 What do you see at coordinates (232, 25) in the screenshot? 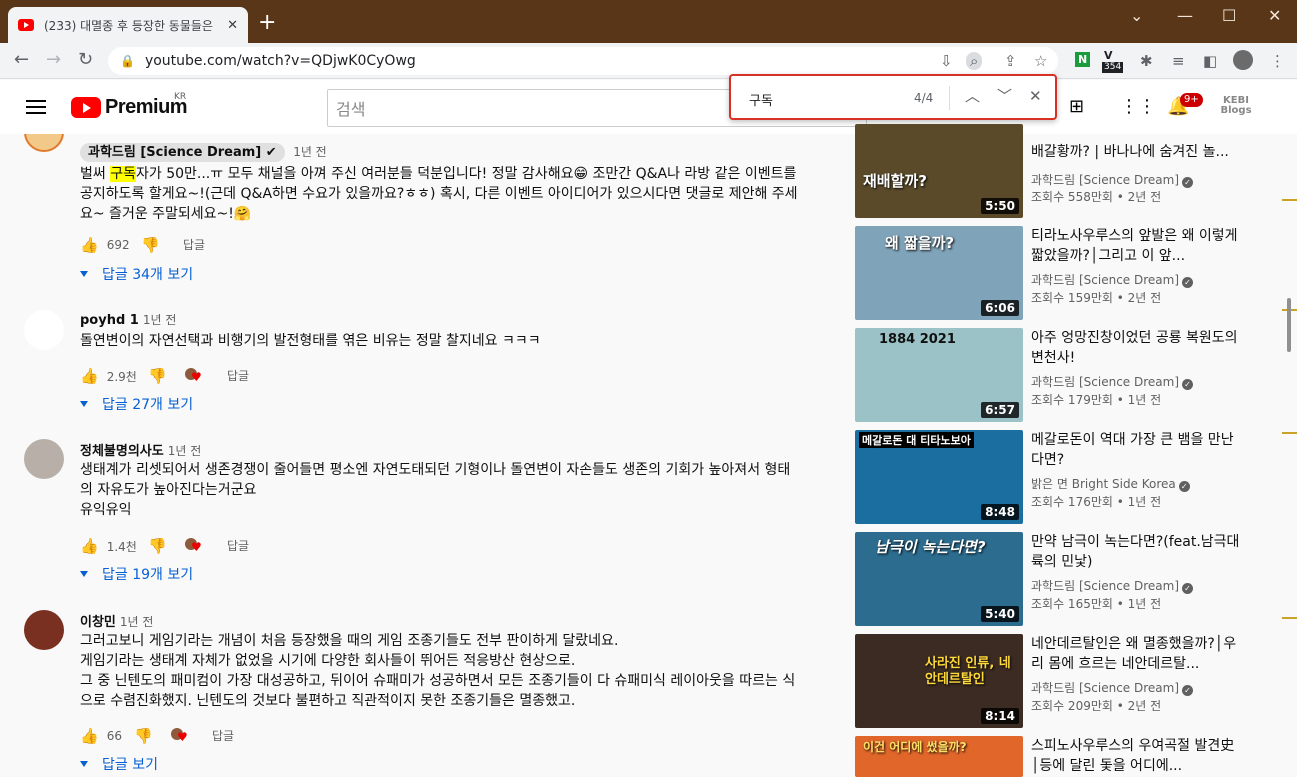
I see `tab-close-icon: ✕` at bounding box center [232, 25].